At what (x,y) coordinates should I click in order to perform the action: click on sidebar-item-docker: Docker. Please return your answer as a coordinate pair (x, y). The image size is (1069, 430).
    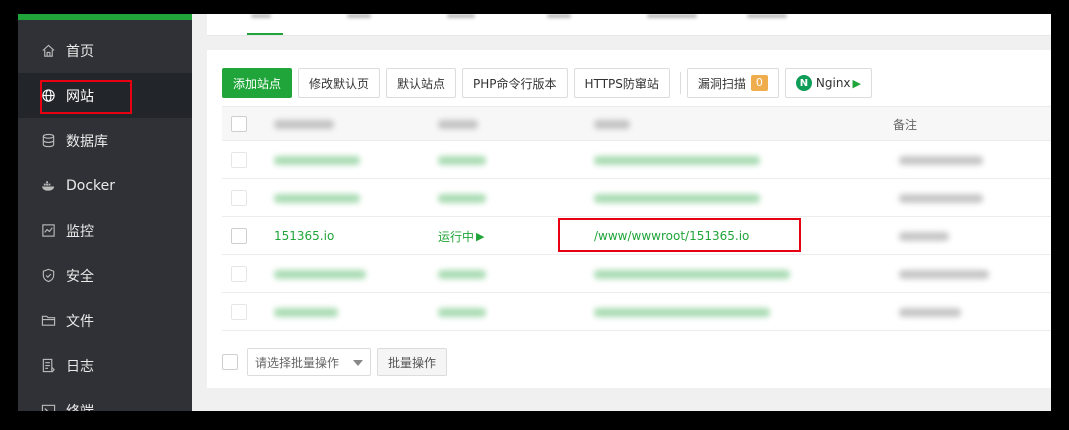
    Looking at the image, I should click on (105, 185).